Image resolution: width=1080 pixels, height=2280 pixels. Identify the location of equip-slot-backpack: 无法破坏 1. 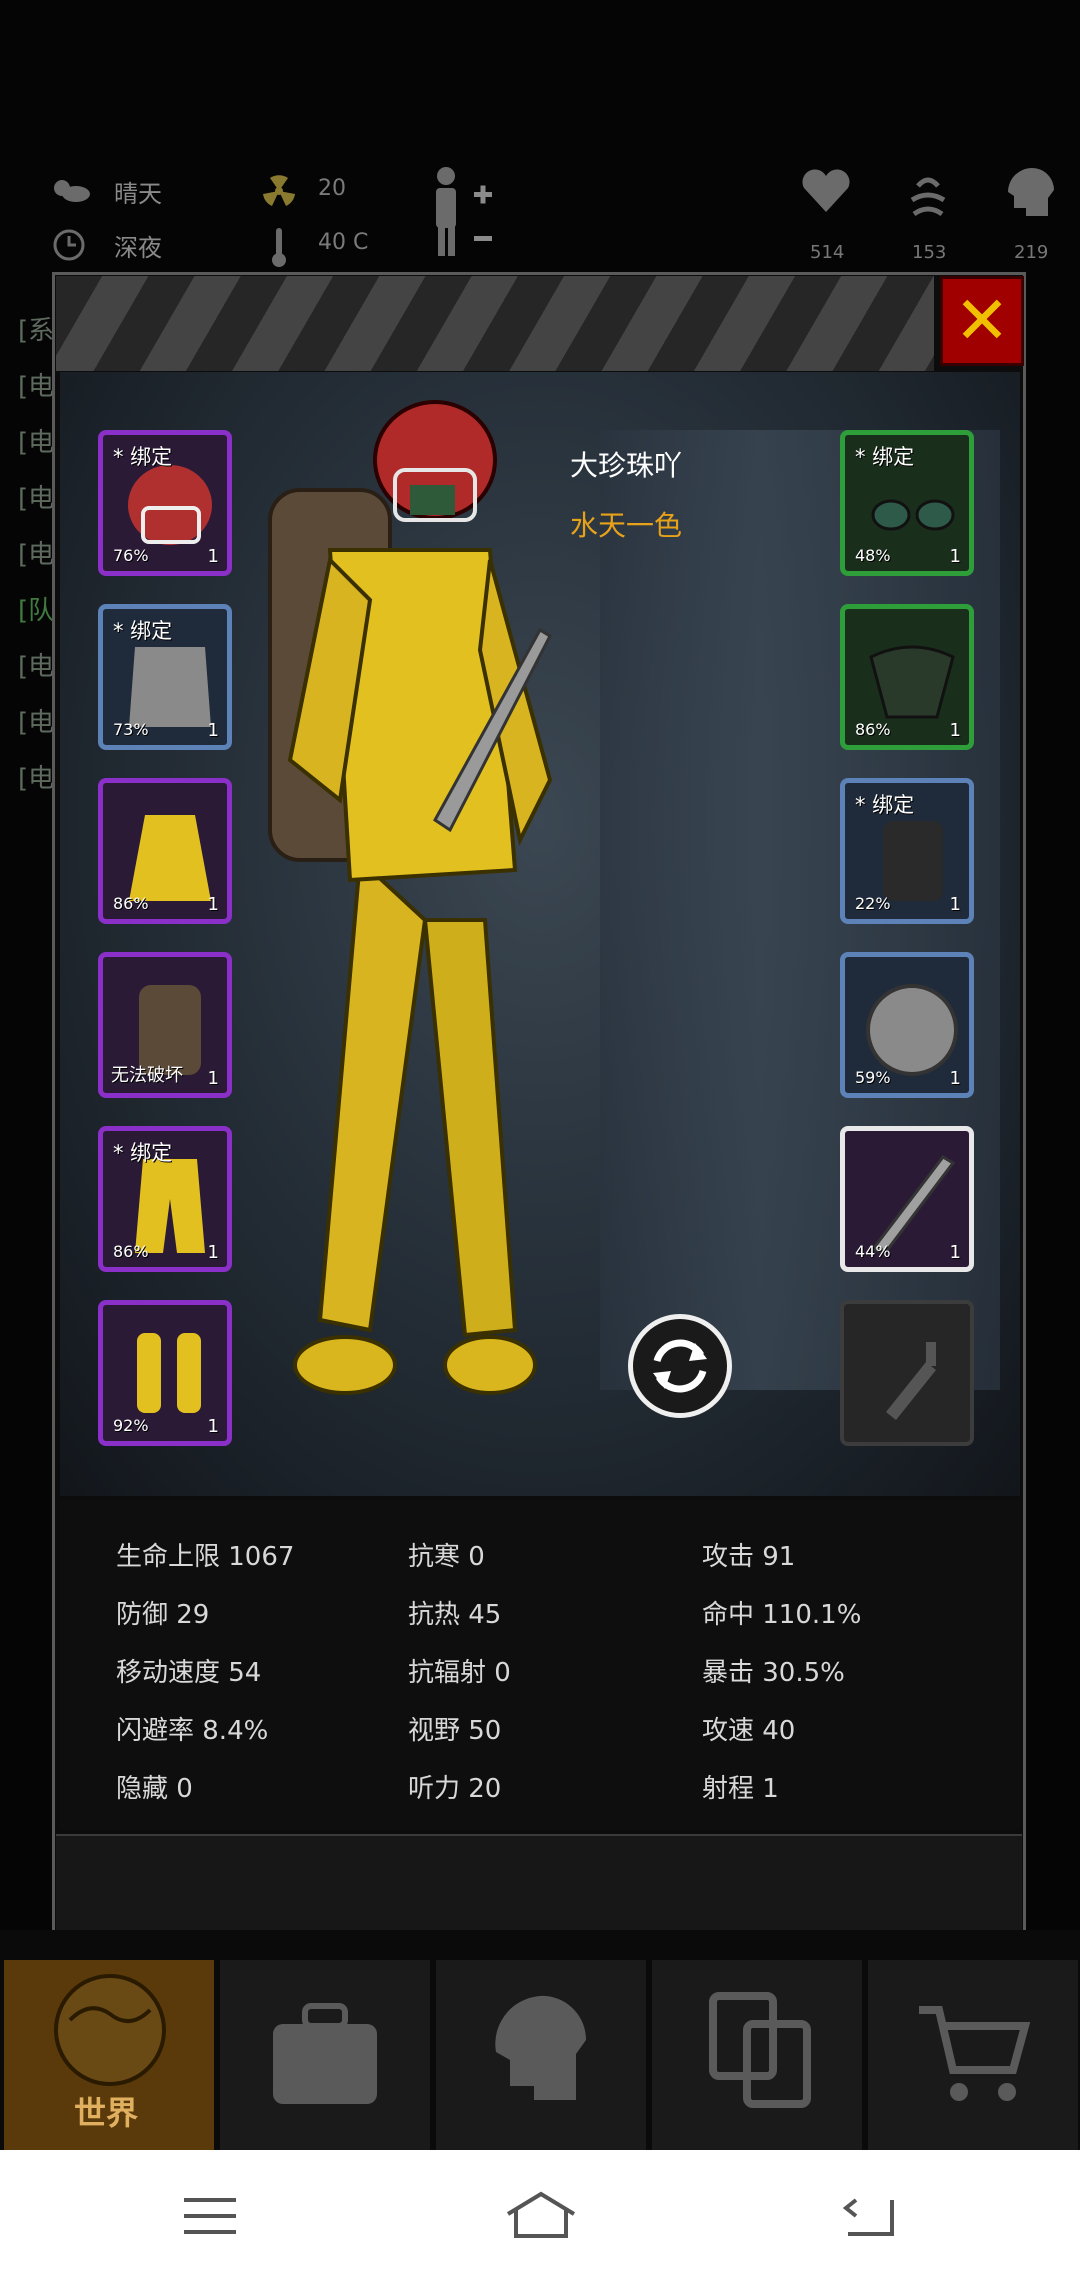
(165, 1025).